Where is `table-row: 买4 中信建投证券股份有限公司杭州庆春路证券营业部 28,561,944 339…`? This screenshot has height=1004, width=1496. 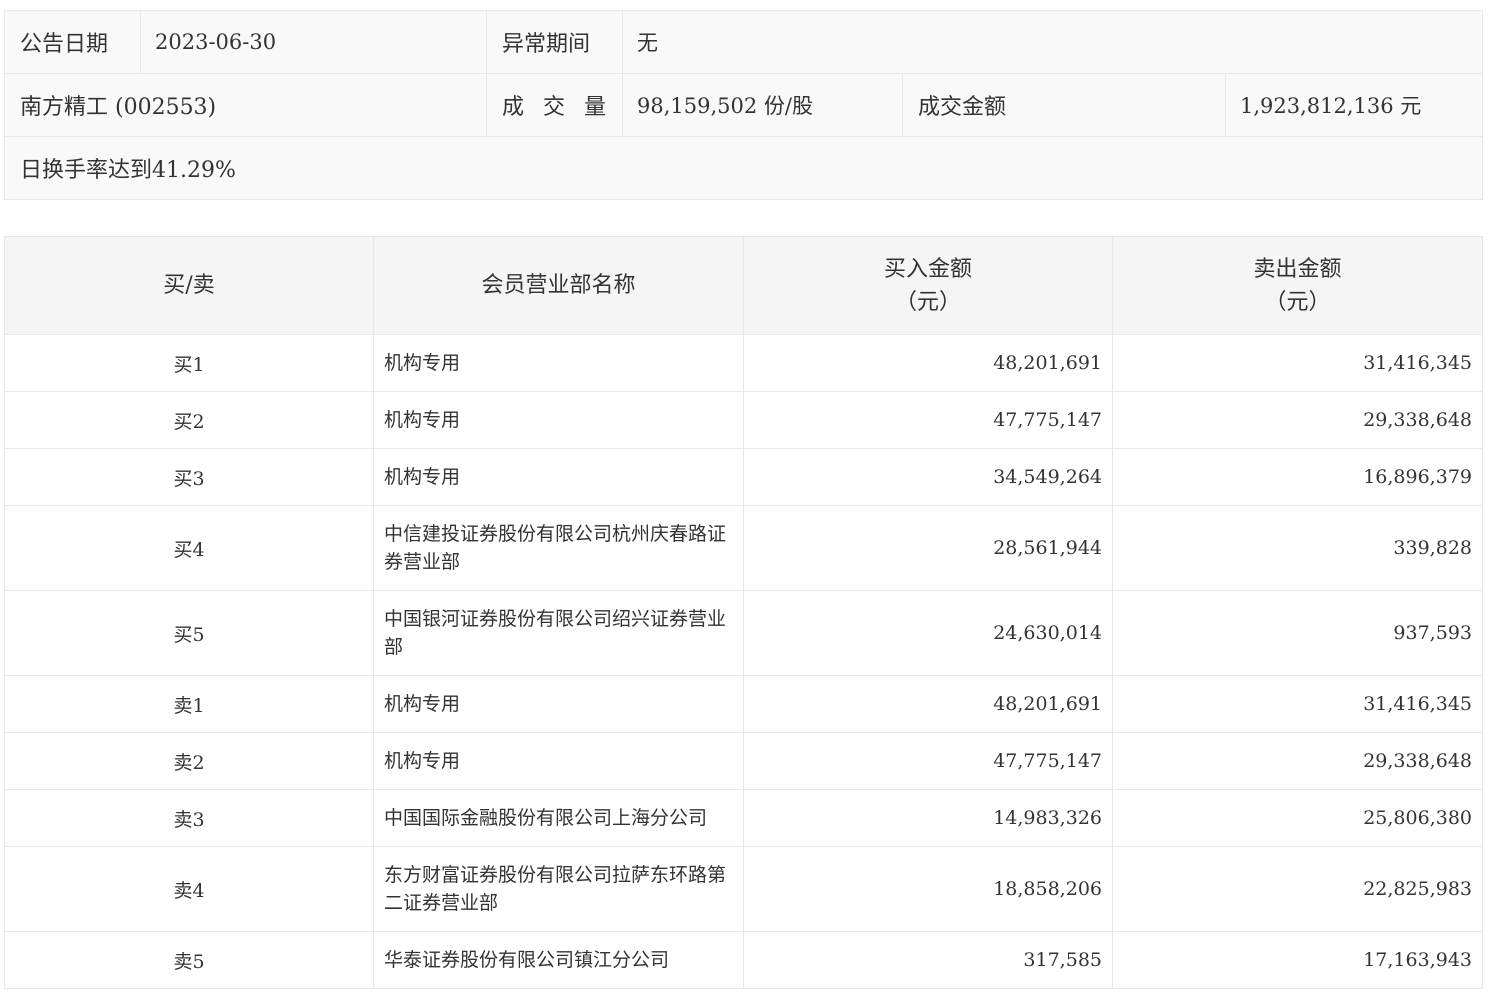 table-row: 买4 中信建投证券股份有限公司杭州庆春路证券营业部 28,561,944 339… is located at coordinates (743, 548).